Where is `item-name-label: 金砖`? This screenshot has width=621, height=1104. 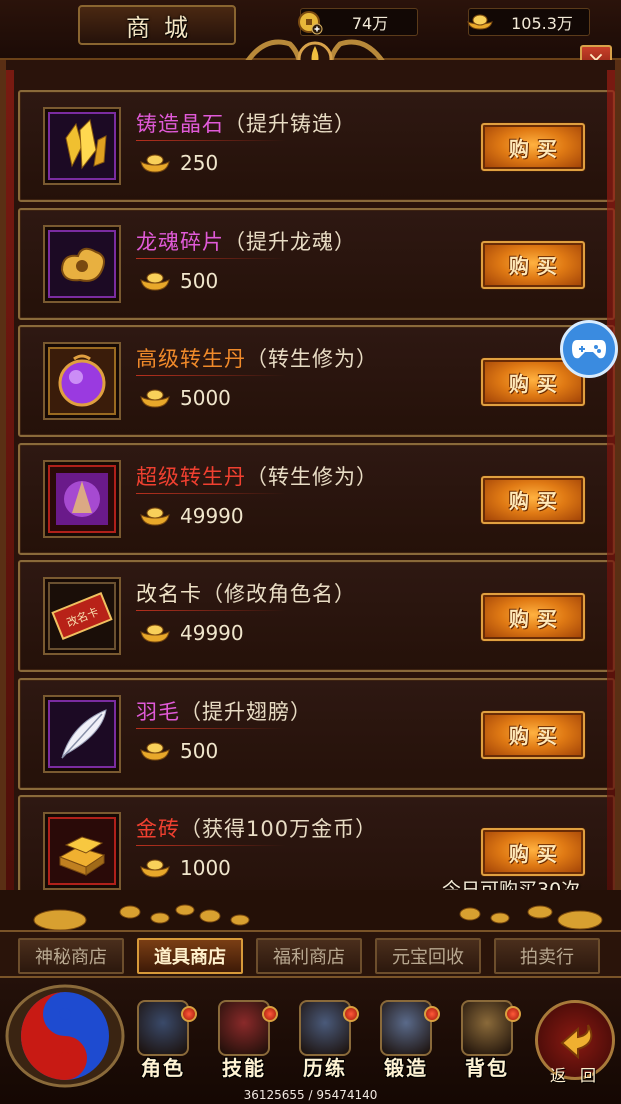
item-name-label: 金砖 is located at coordinates (158, 829).